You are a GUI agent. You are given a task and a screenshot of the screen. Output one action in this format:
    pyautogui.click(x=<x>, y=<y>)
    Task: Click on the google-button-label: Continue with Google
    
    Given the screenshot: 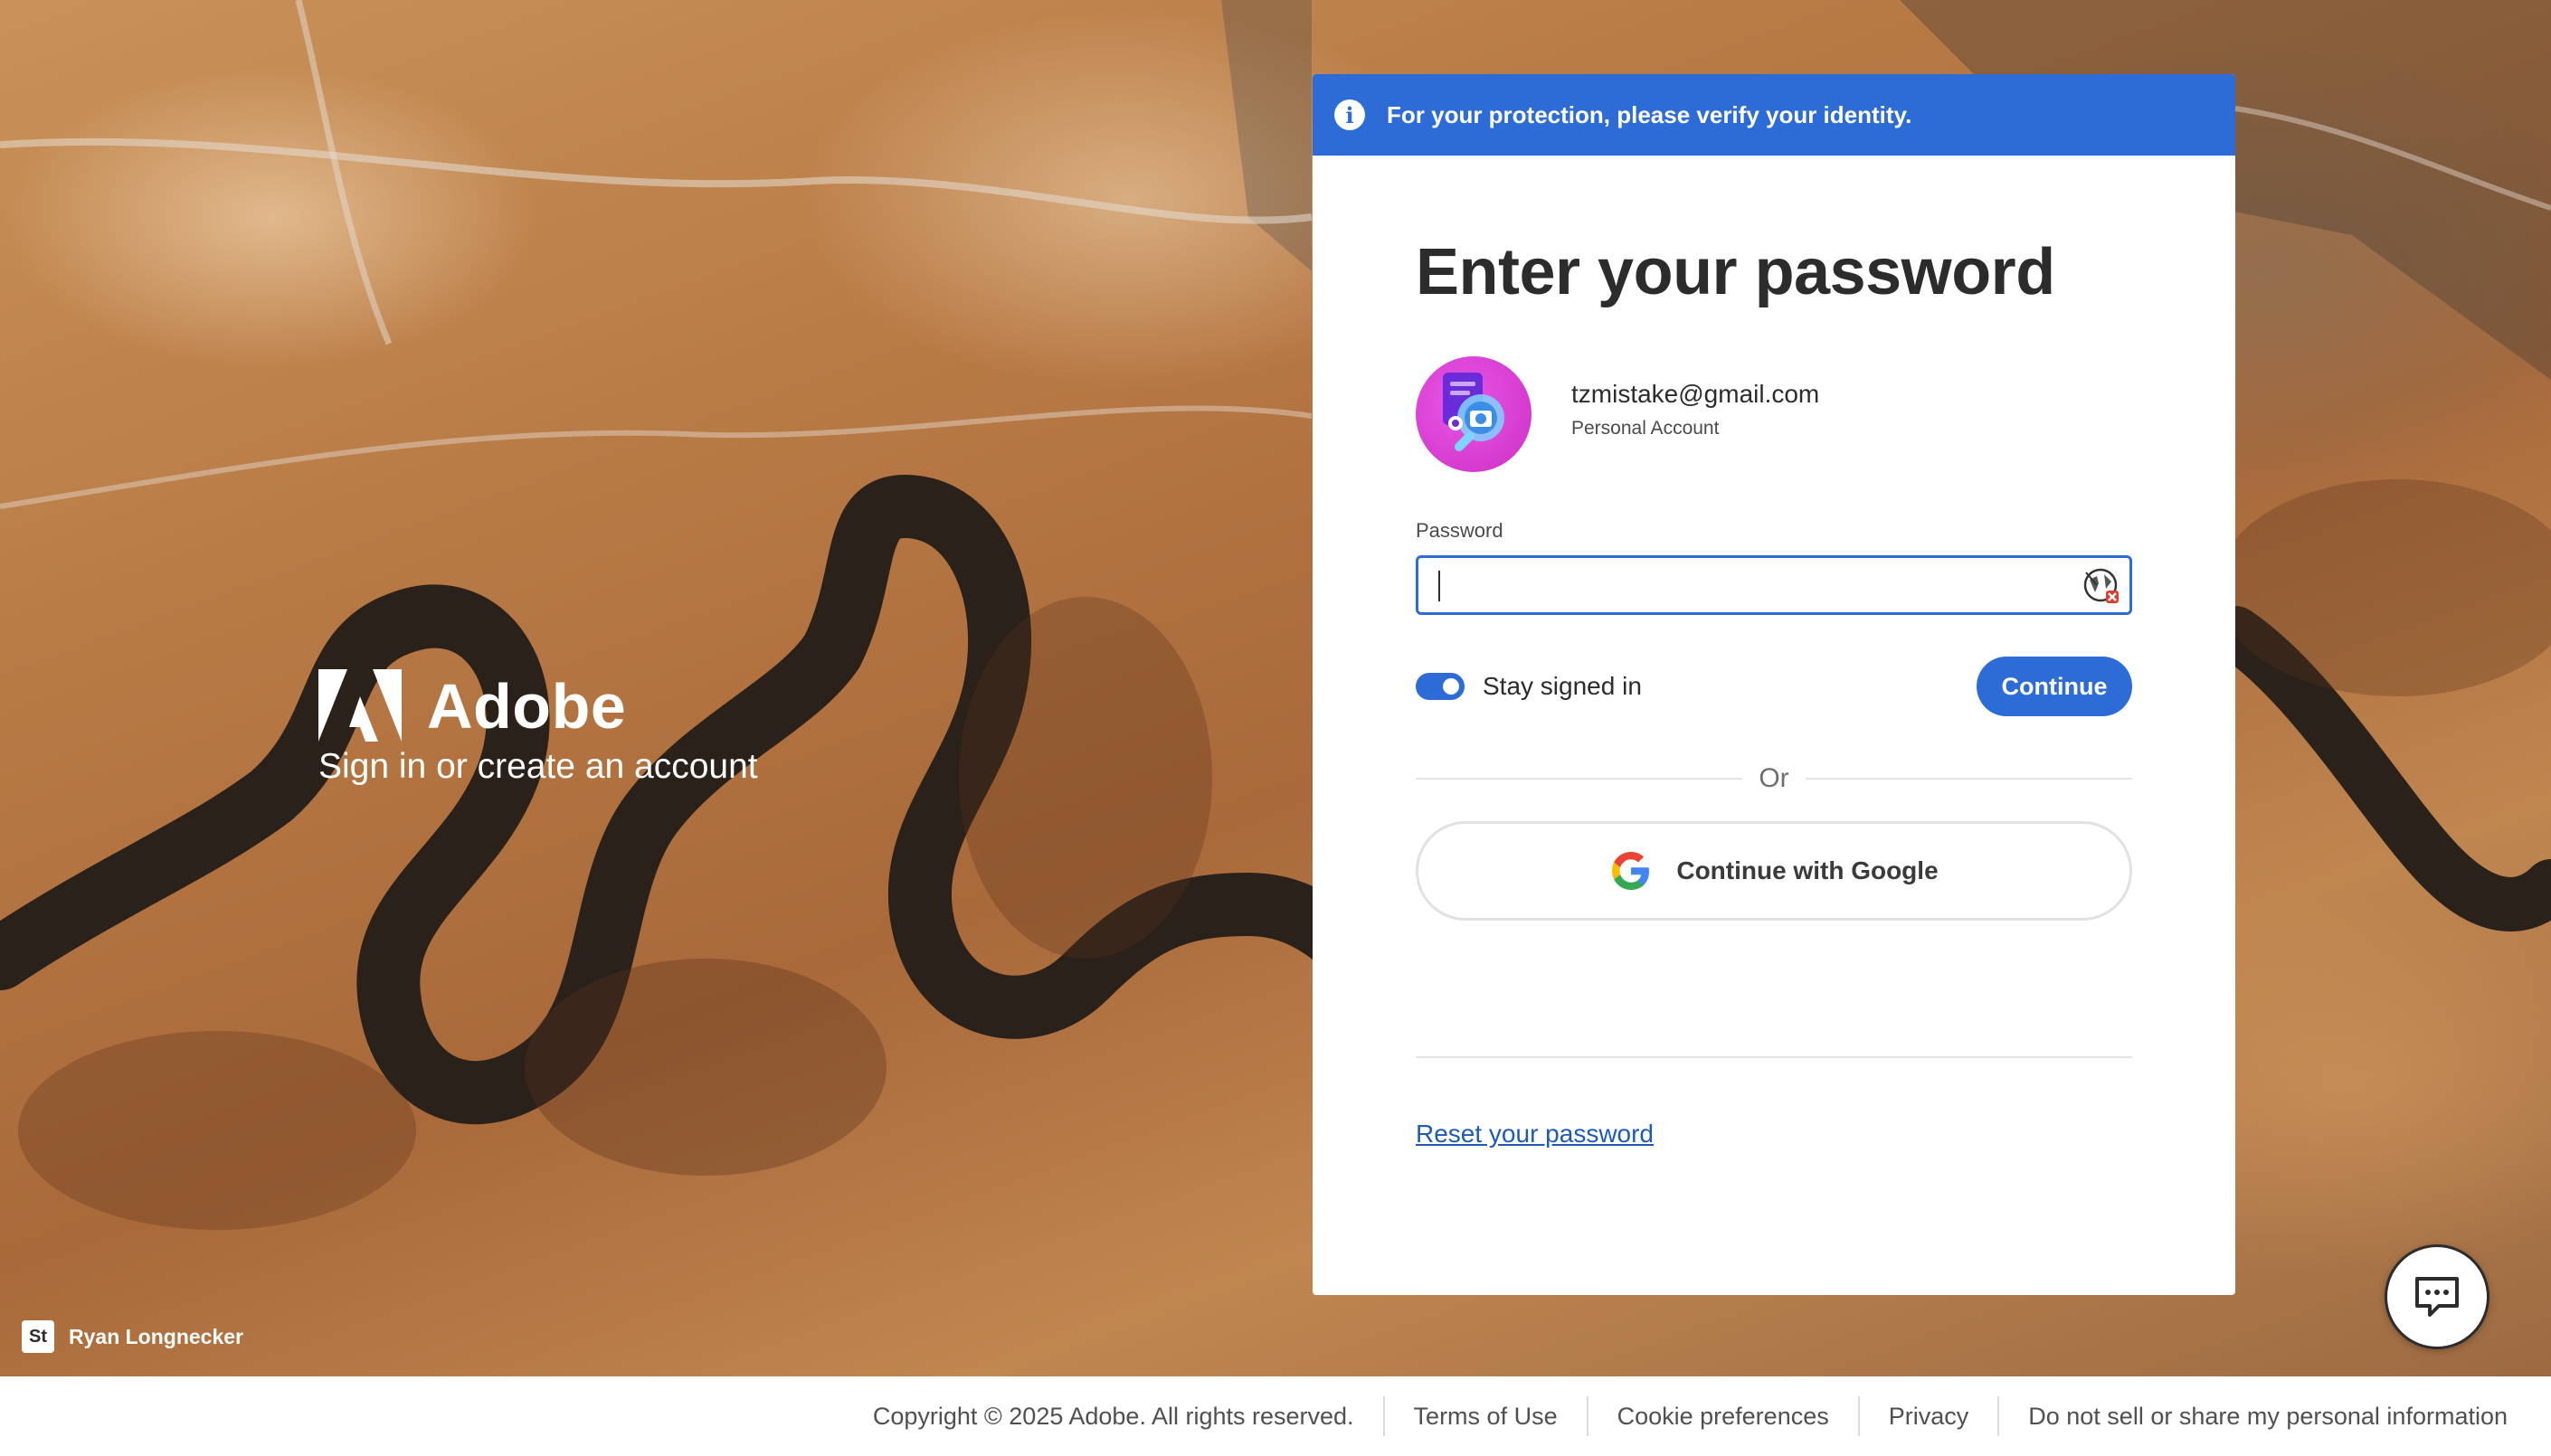 What is the action you would take?
    pyautogui.click(x=1807, y=870)
    